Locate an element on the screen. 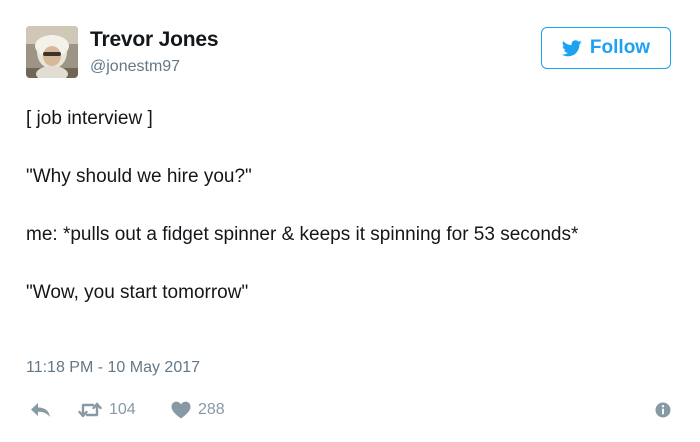 The image size is (700, 442). tweet-line: [ job interview ] is located at coordinates (89, 118).